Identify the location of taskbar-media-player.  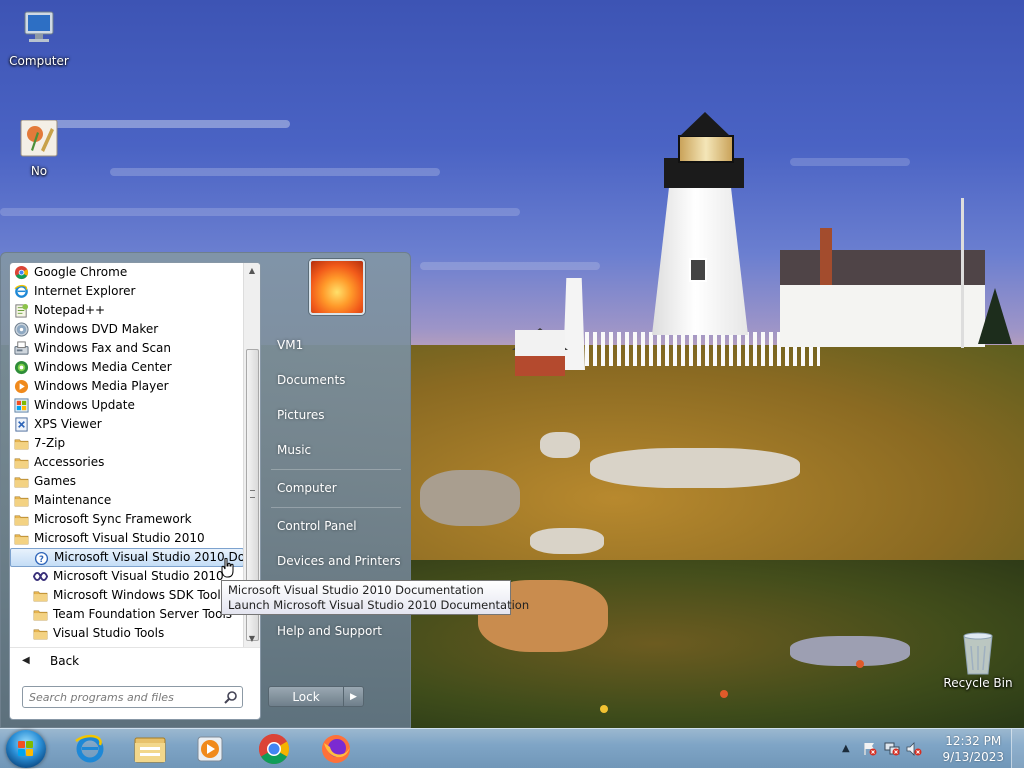
(210, 748).